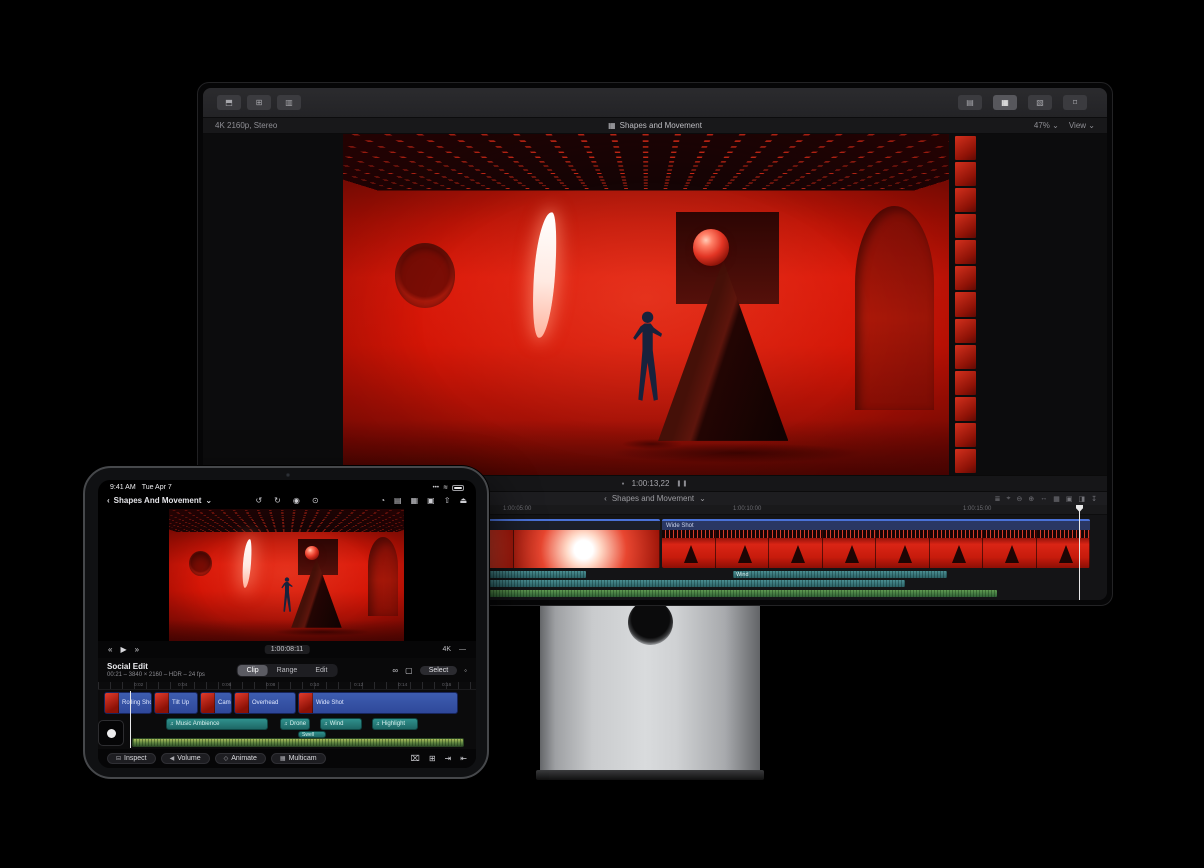 Image resolution: width=1204 pixels, height=868 pixels. I want to click on share-button: ⌑, so click(1075, 102).